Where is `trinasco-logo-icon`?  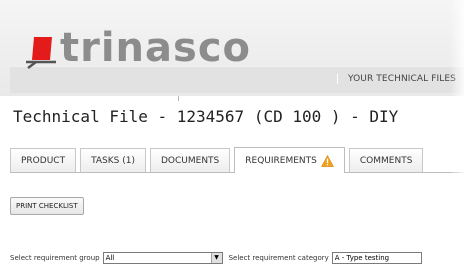 trinasco-logo-icon is located at coordinates (42, 52).